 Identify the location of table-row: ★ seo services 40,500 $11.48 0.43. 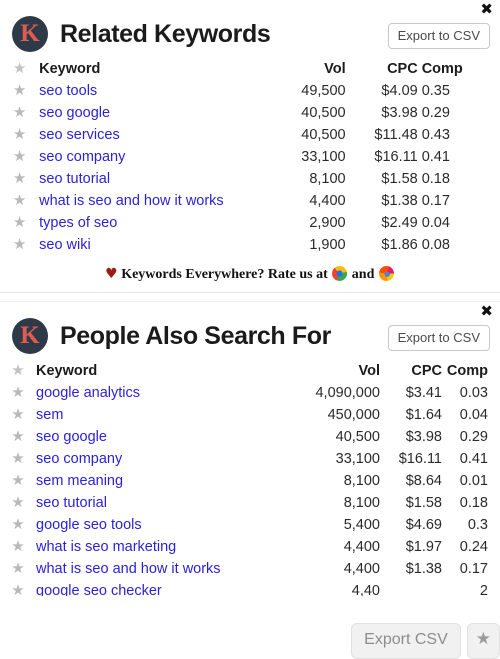
(250, 135).